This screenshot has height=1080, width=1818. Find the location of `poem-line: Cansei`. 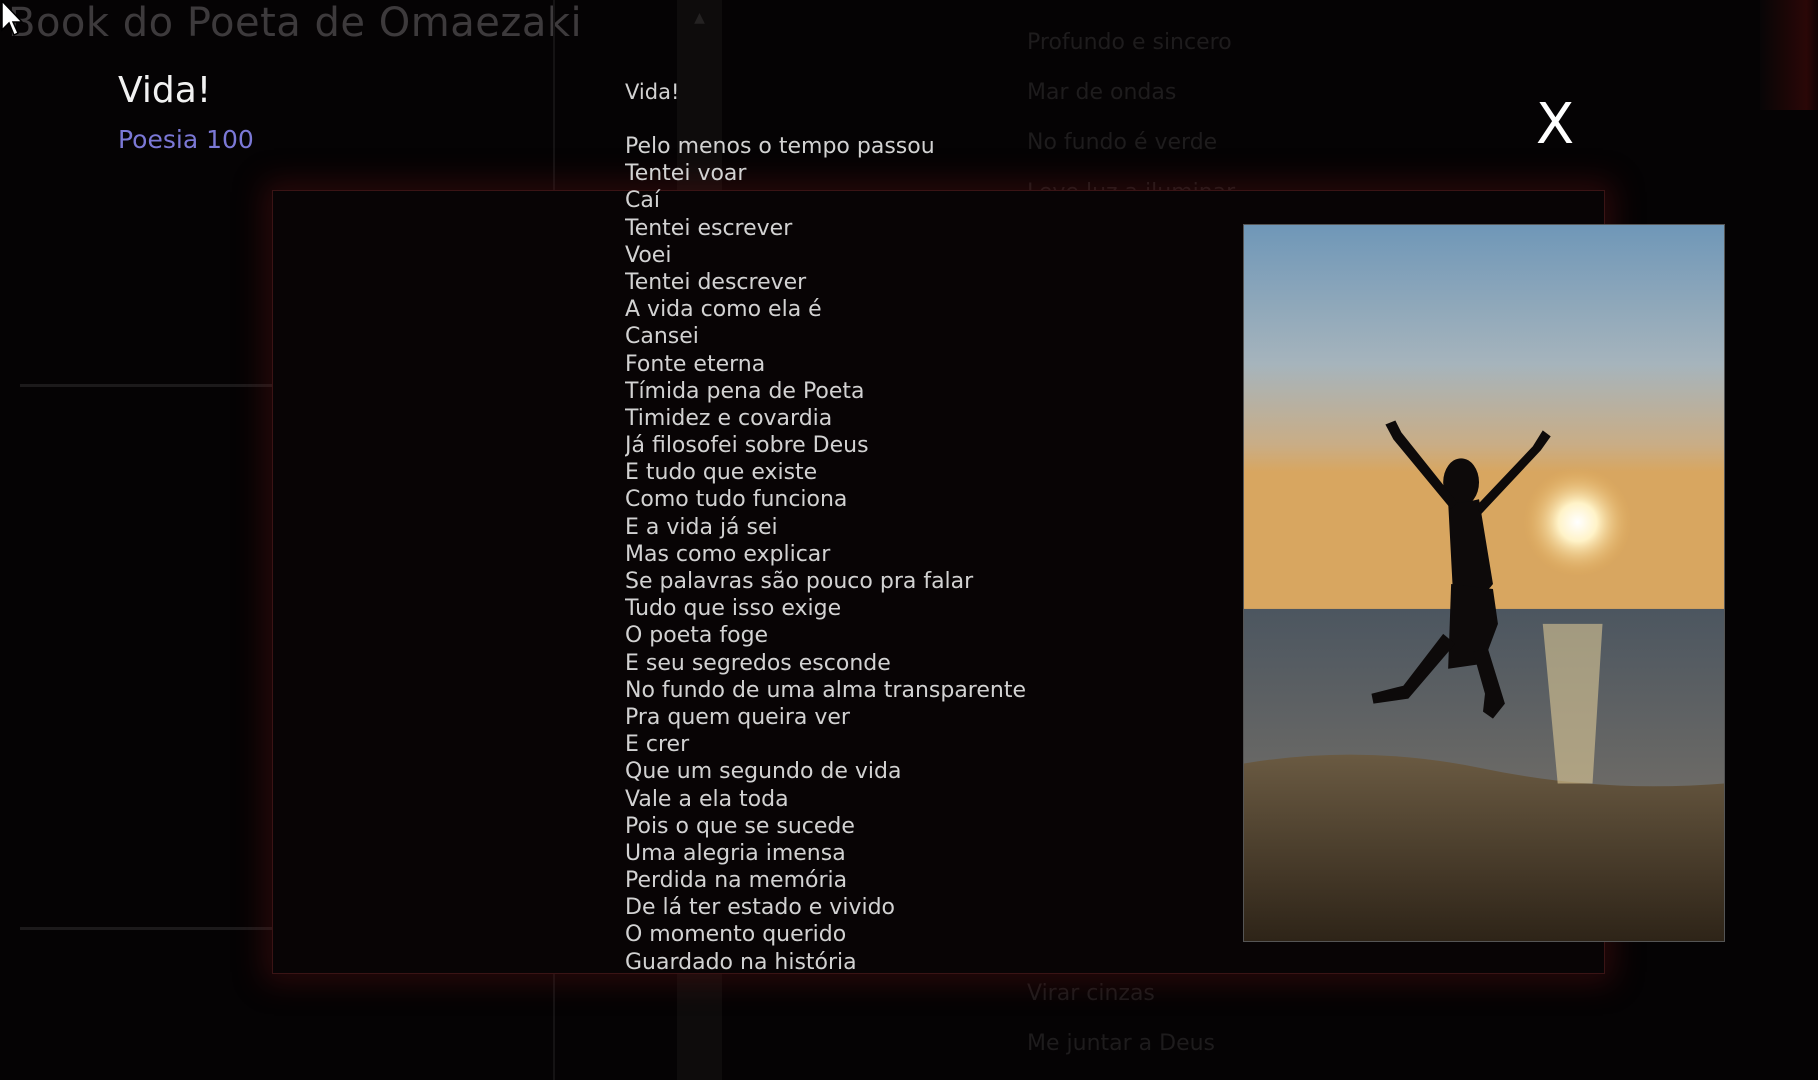

poem-line: Cansei is located at coordinates (662, 337).